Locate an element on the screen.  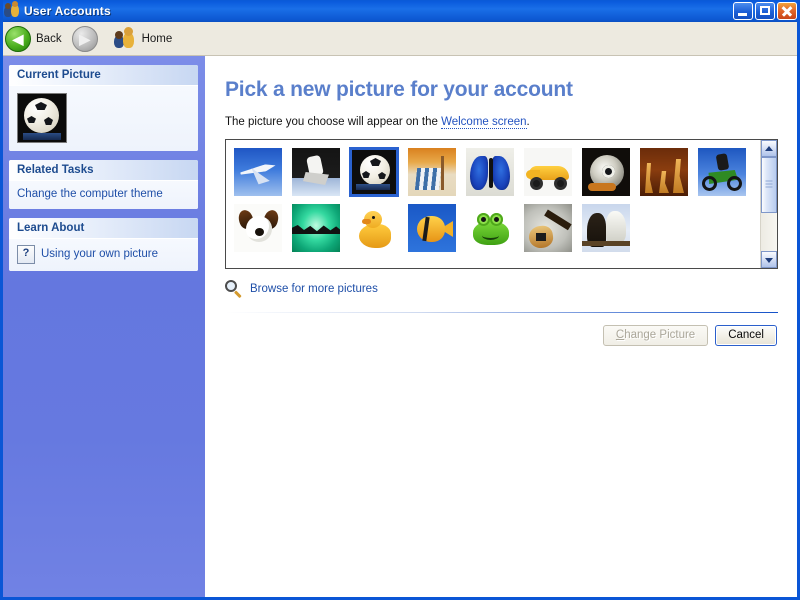
frog-image is located at coordinates (490, 228).